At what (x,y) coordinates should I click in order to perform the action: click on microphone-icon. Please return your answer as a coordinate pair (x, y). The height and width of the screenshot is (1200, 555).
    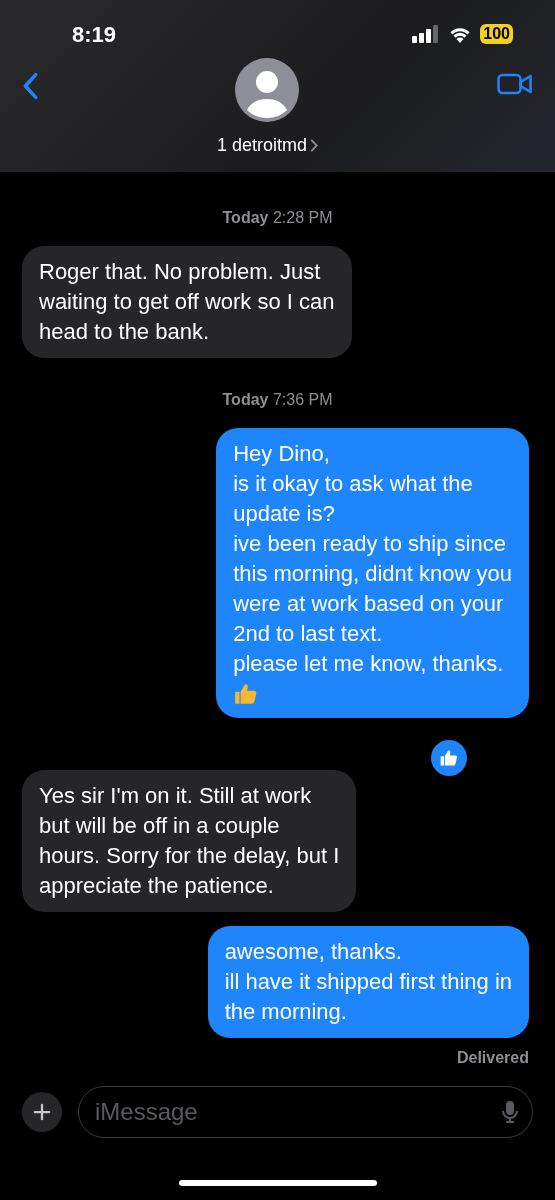
    Looking at the image, I should click on (510, 1112).